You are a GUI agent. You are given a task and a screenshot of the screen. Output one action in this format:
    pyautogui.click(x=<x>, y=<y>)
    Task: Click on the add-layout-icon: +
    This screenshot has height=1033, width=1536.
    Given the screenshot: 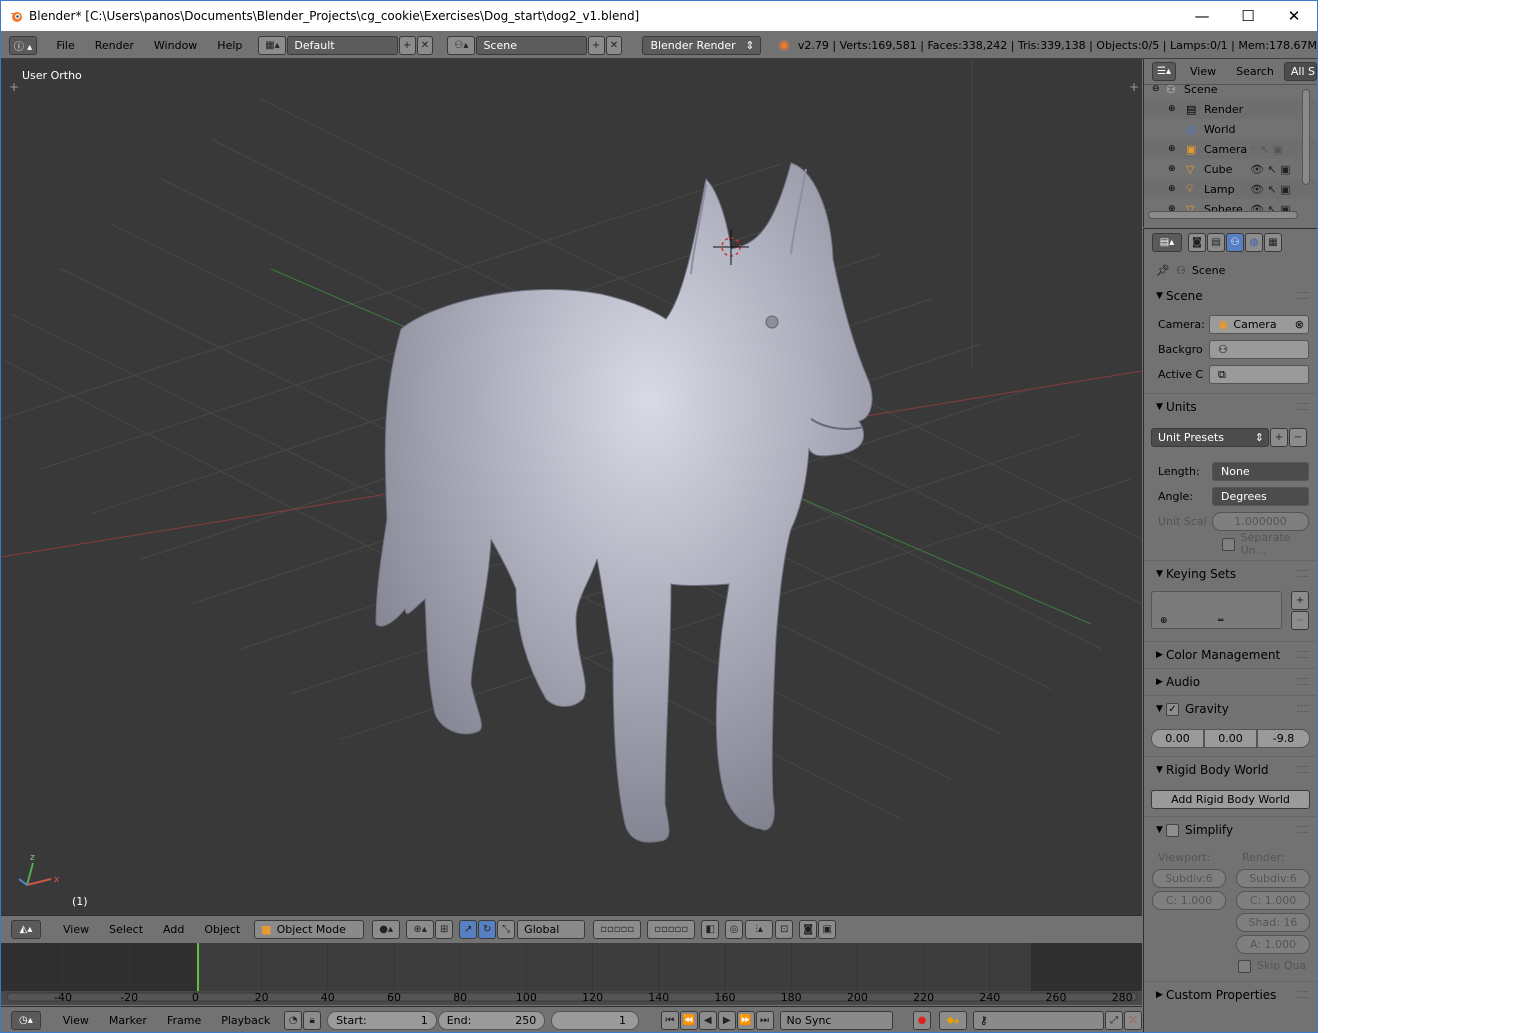 What is the action you would take?
    pyautogui.click(x=407, y=45)
    